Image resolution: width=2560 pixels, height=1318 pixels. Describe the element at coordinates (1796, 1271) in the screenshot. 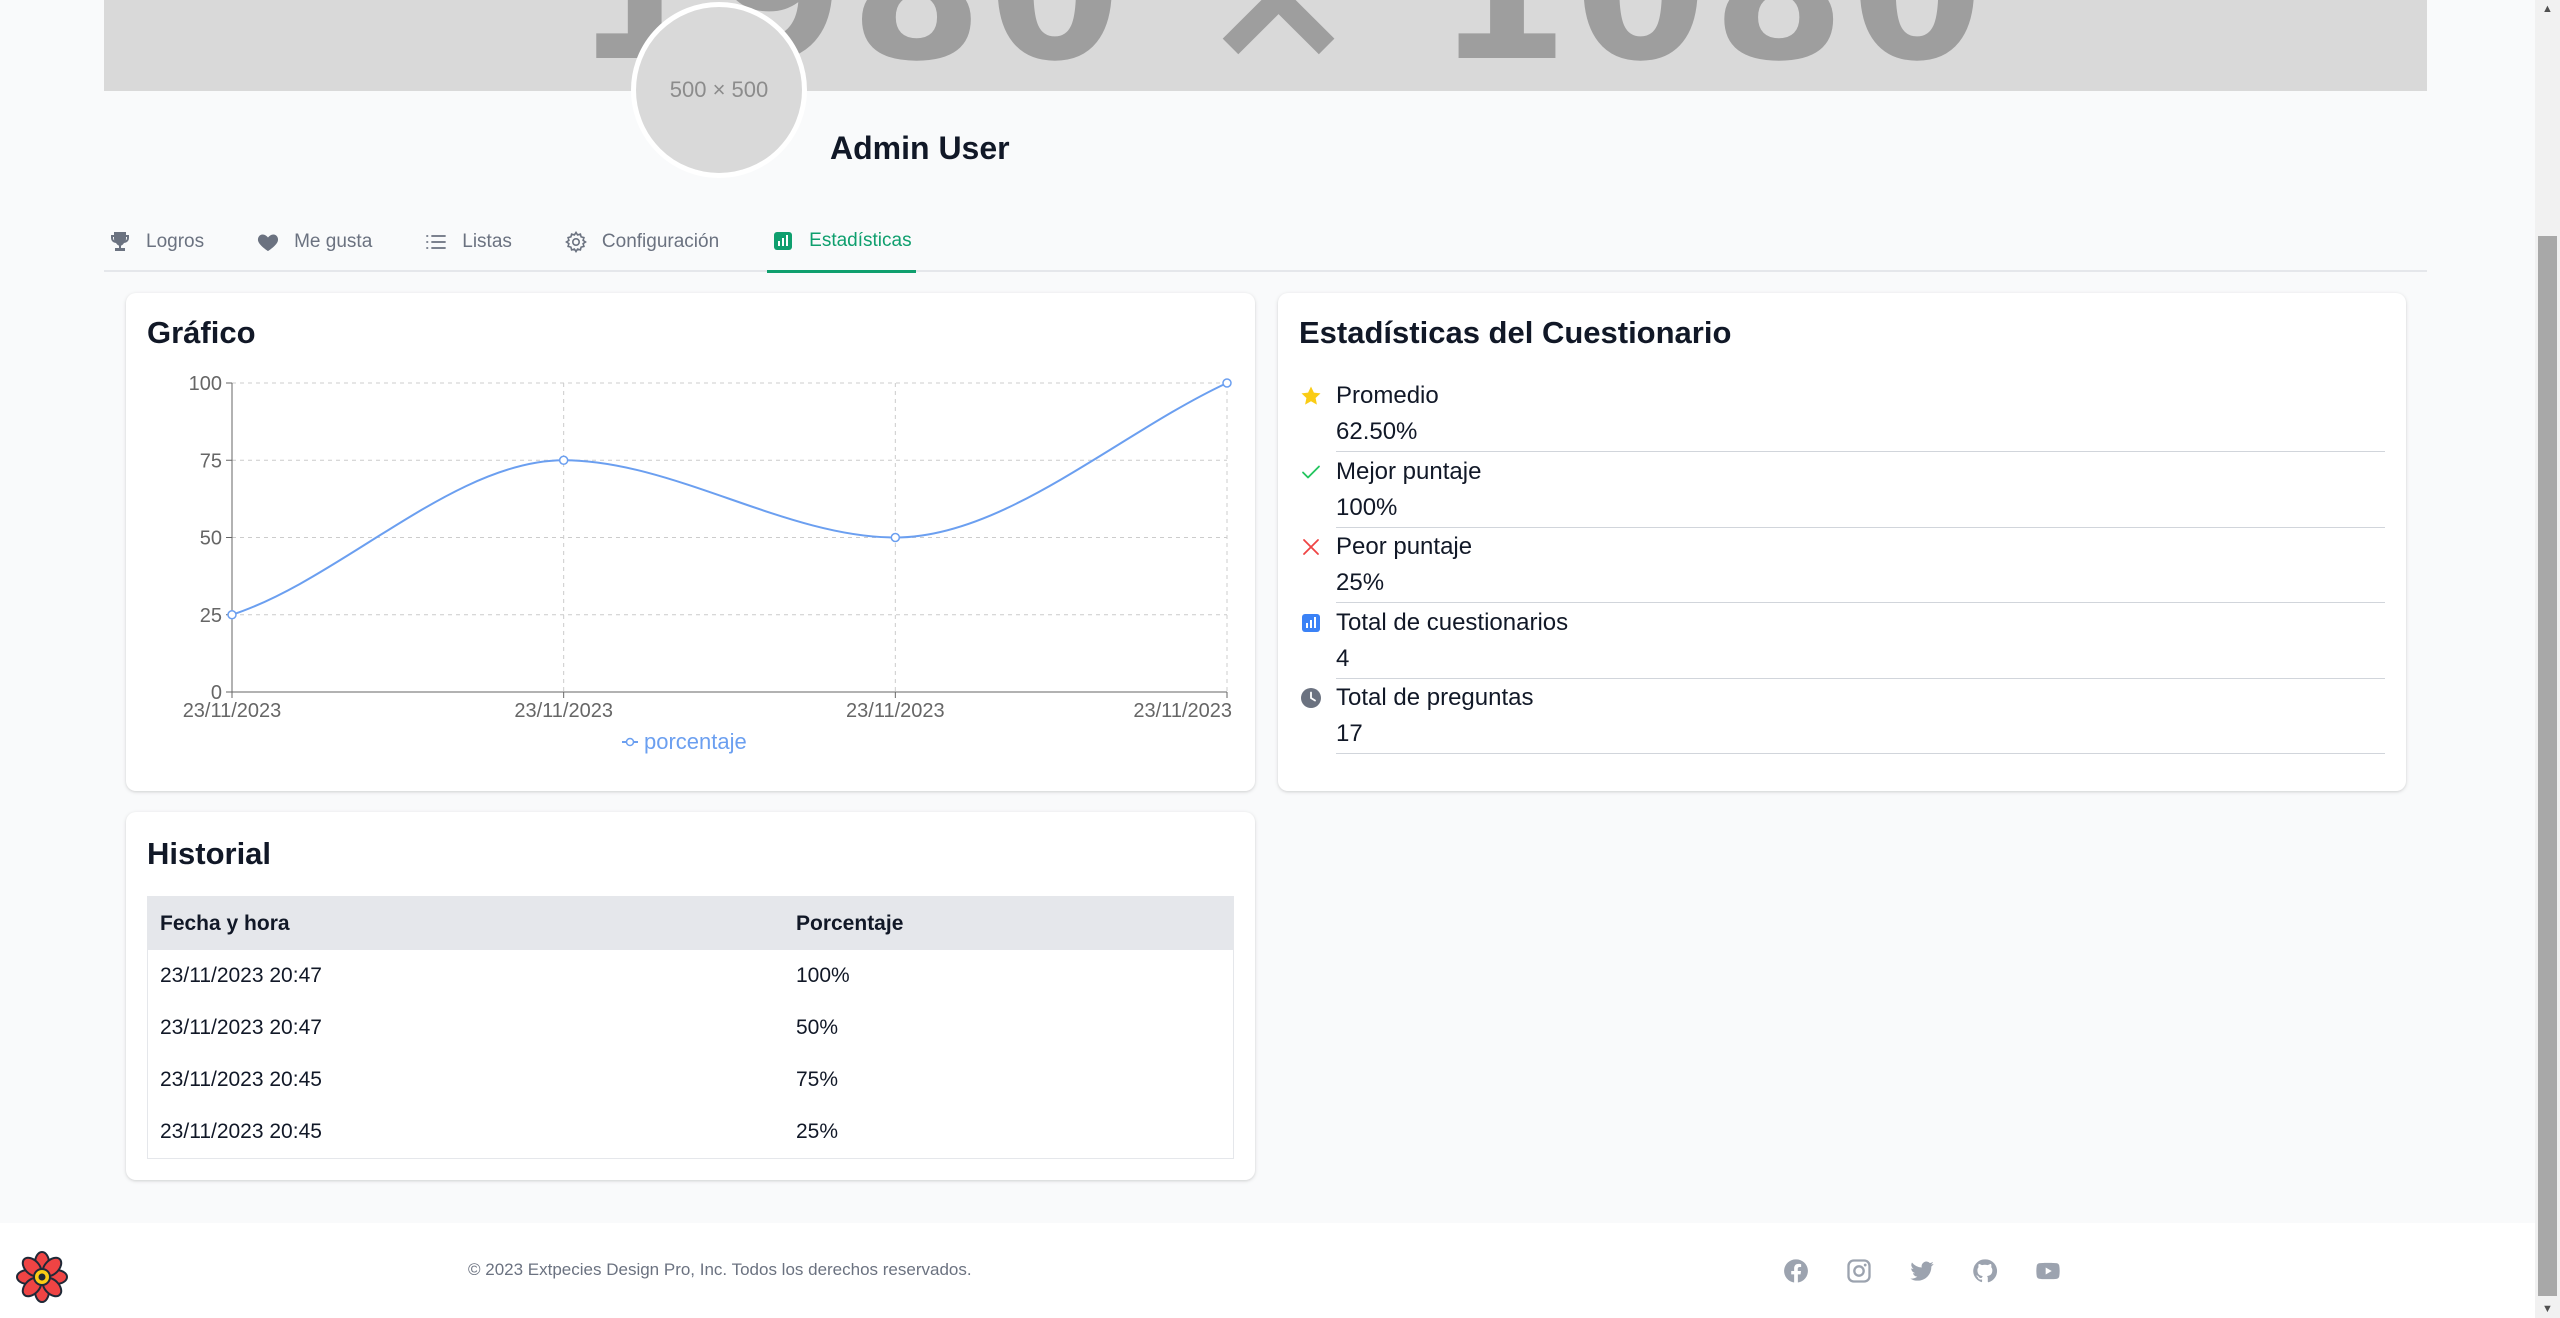

I see `facebook-icon` at that location.